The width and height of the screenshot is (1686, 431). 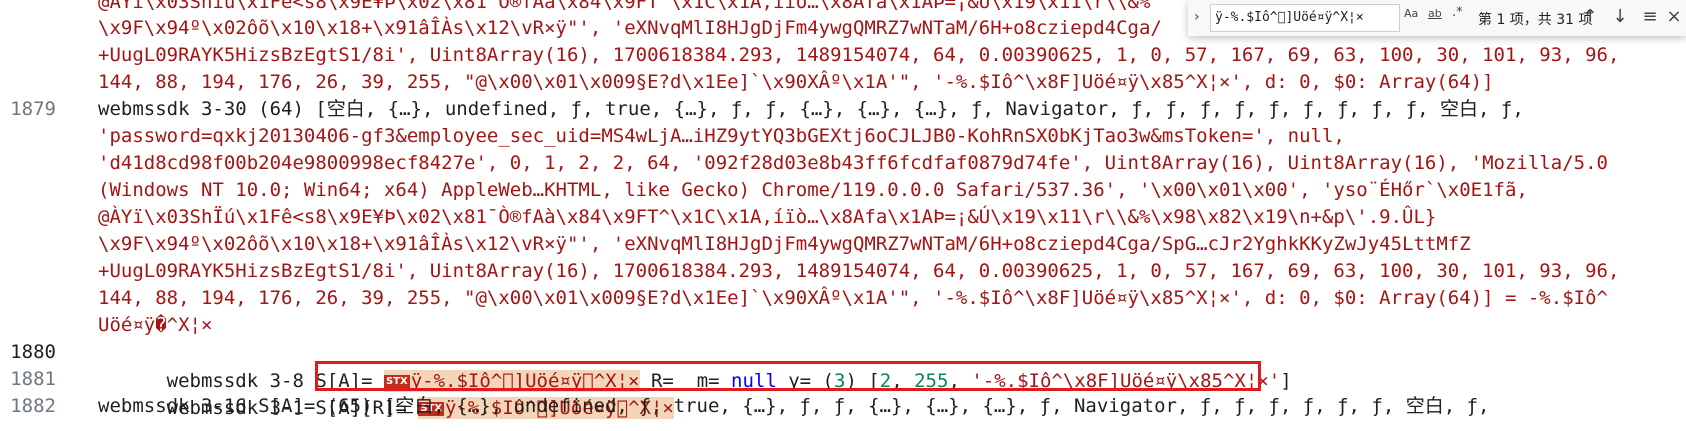 What do you see at coordinates (1201, 18) in the screenshot?
I see `chevron-right-icon: ›` at bounding box center [1201, 18].